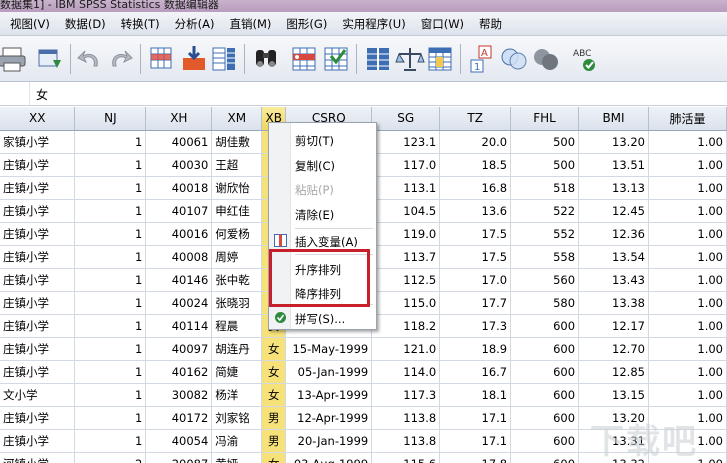  Describe the element at coordinates (545, 234) in the screenshot. I see `table-cell: 552` at that location.